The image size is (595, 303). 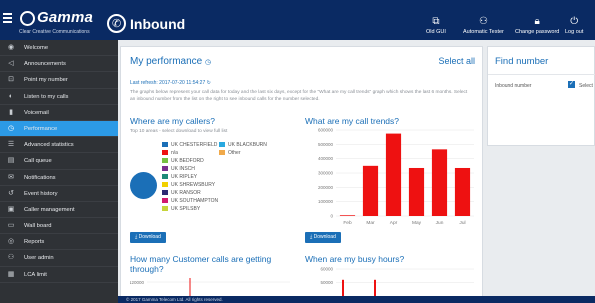 I want to click on x-tick-label: May, so click(x=417, y=223).